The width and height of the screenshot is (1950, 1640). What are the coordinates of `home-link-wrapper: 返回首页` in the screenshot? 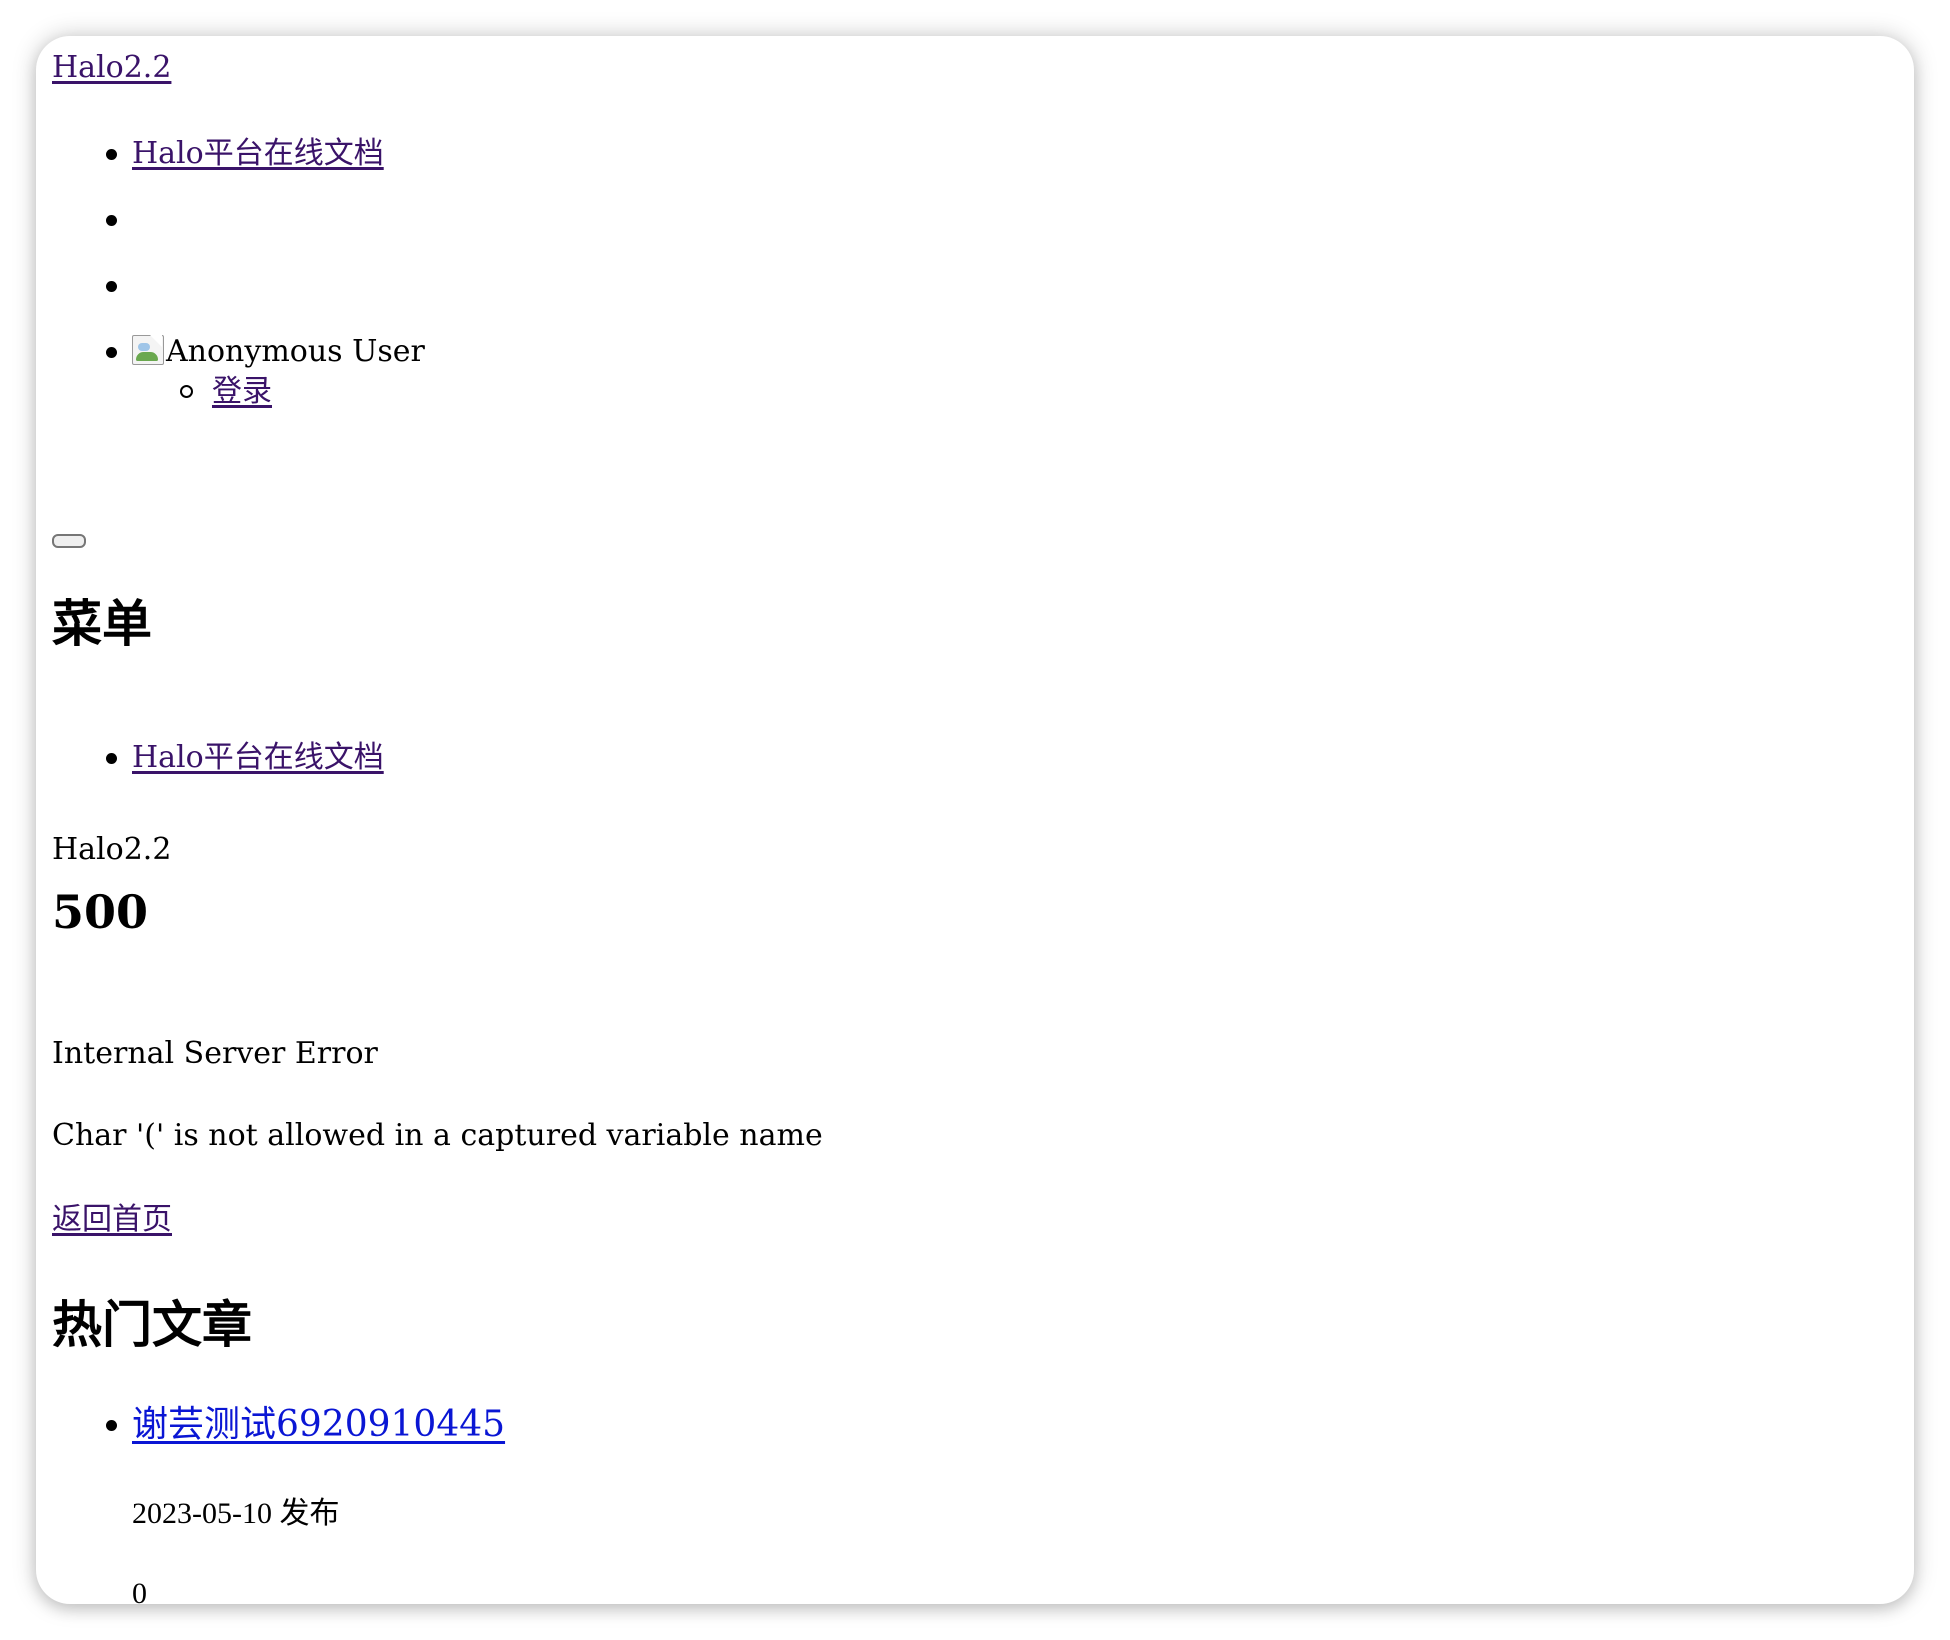 It's located at (112, 1220).